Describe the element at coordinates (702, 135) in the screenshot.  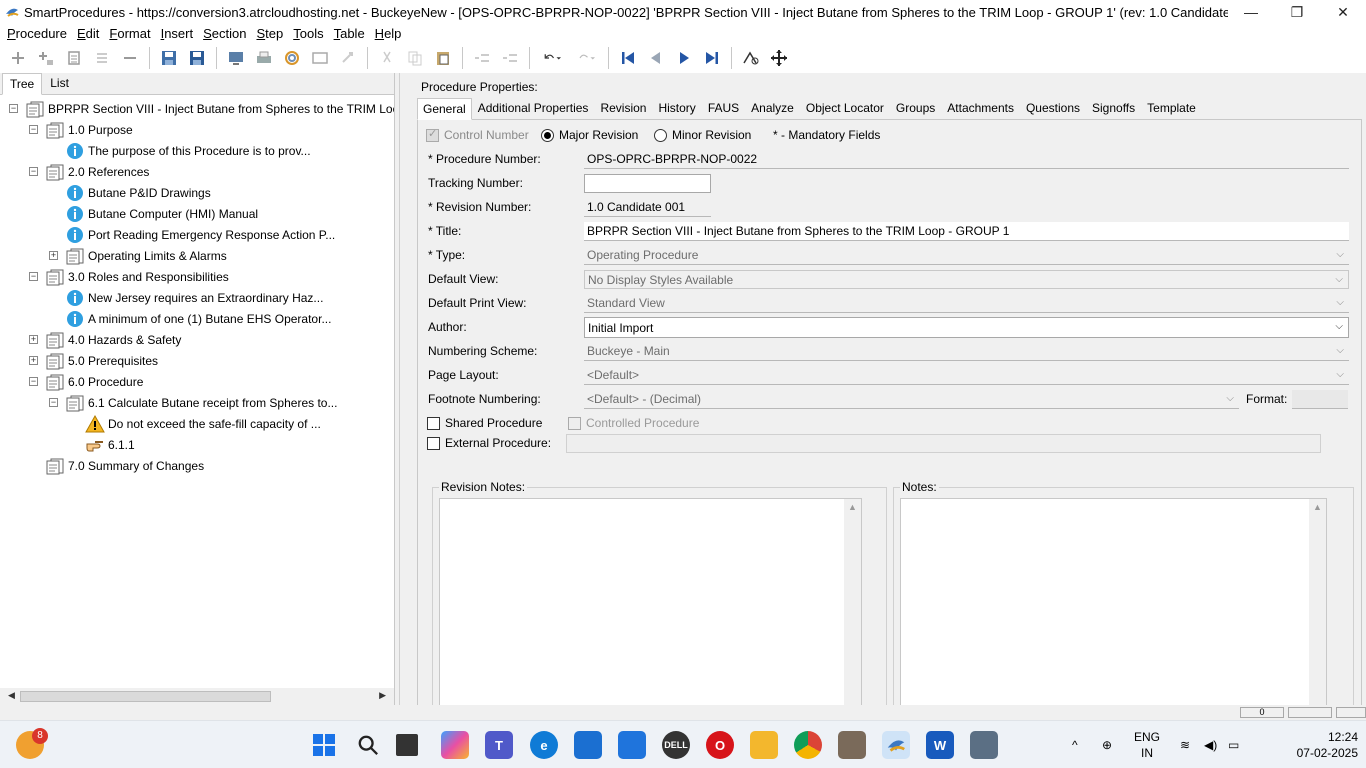
I see `minor-revision-radio: Minor Revision` at that location.